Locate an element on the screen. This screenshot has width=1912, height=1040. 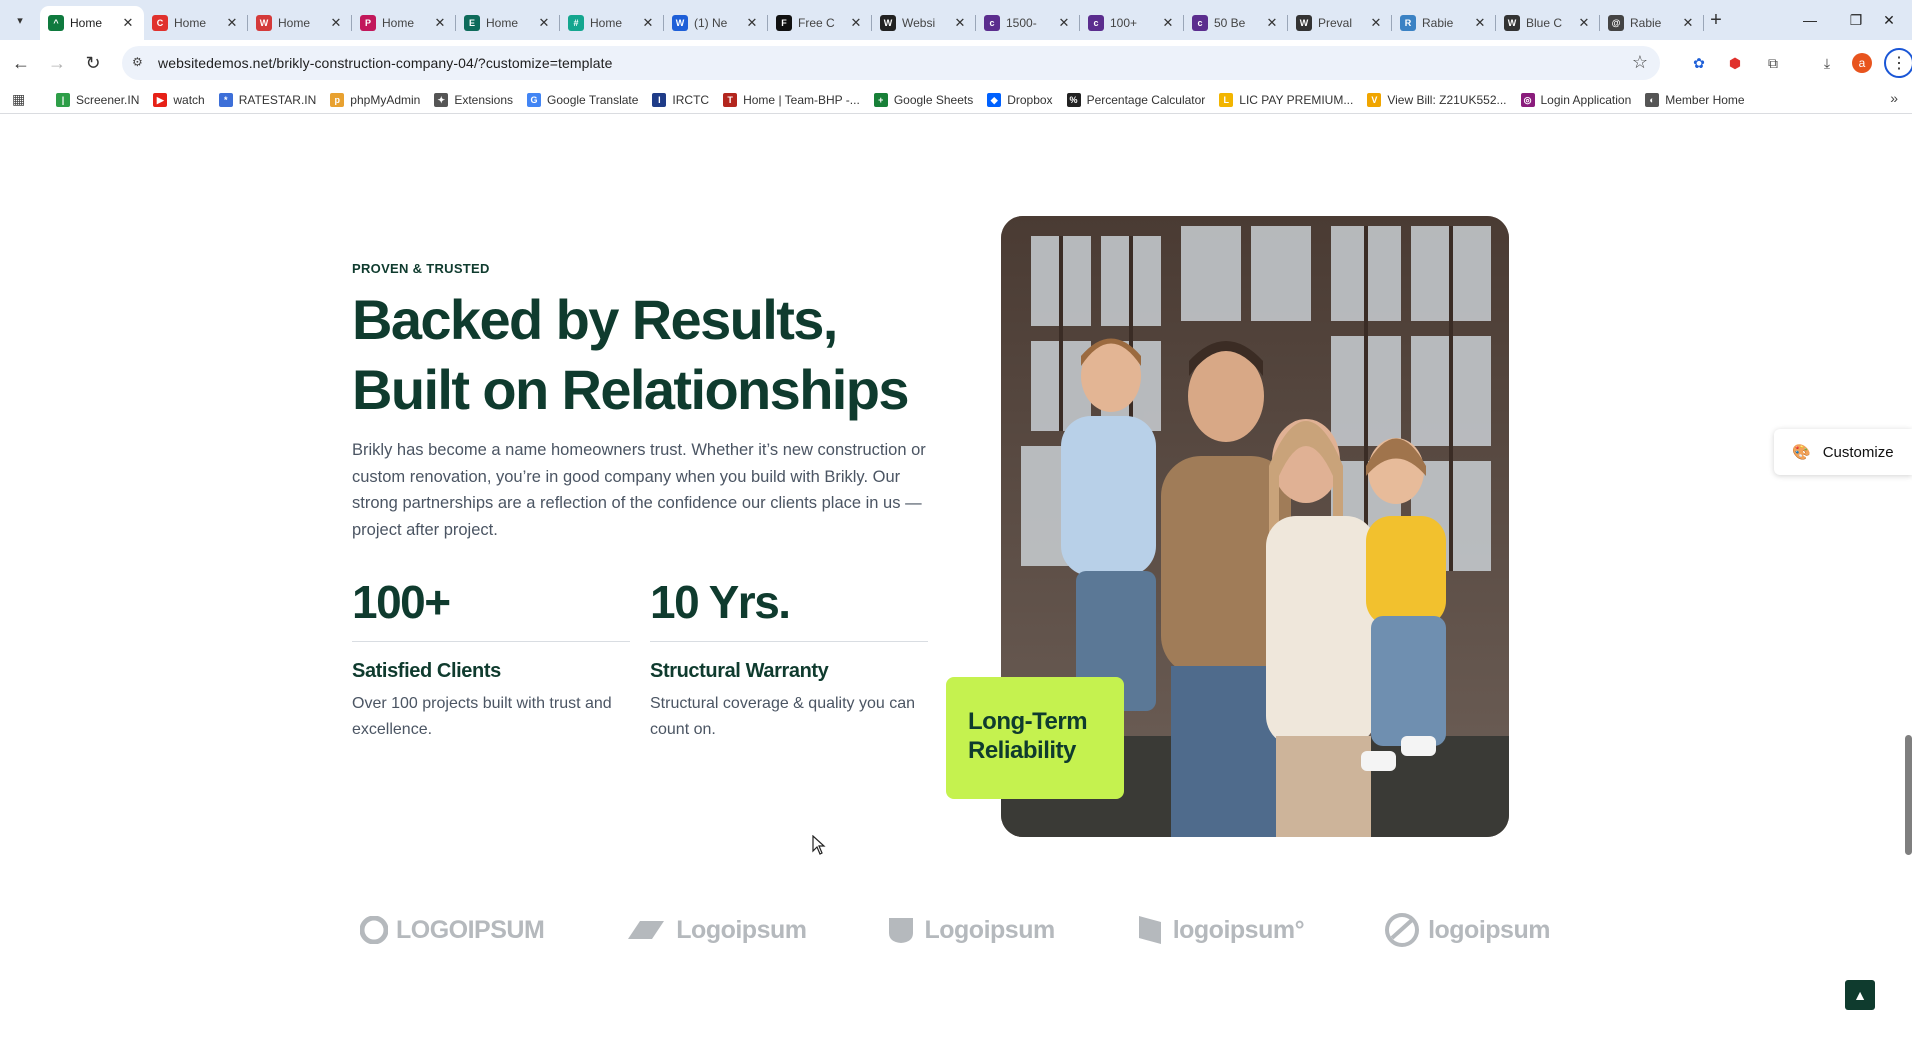
new-tab-button: + is located at coordinates (1716, 21).